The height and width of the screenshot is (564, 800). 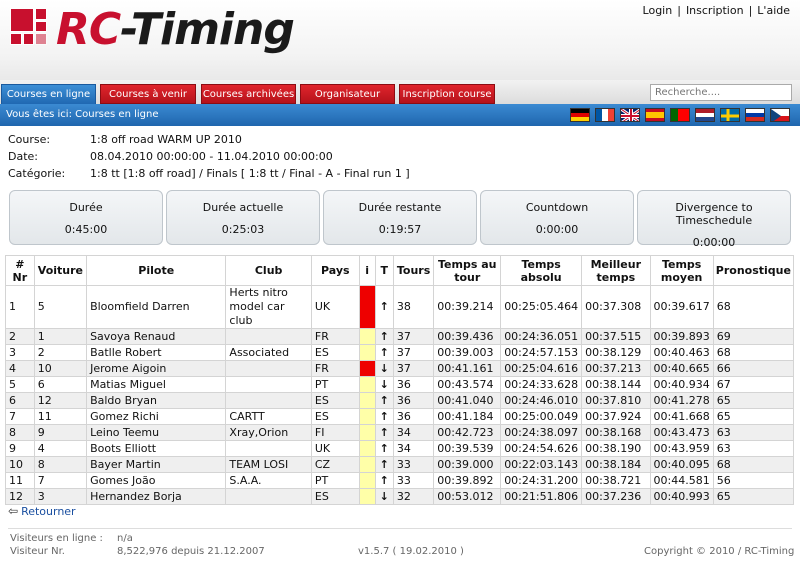 I want to click on tab-courses-a-venir: Courses à venir, so click(x=148, y=94).